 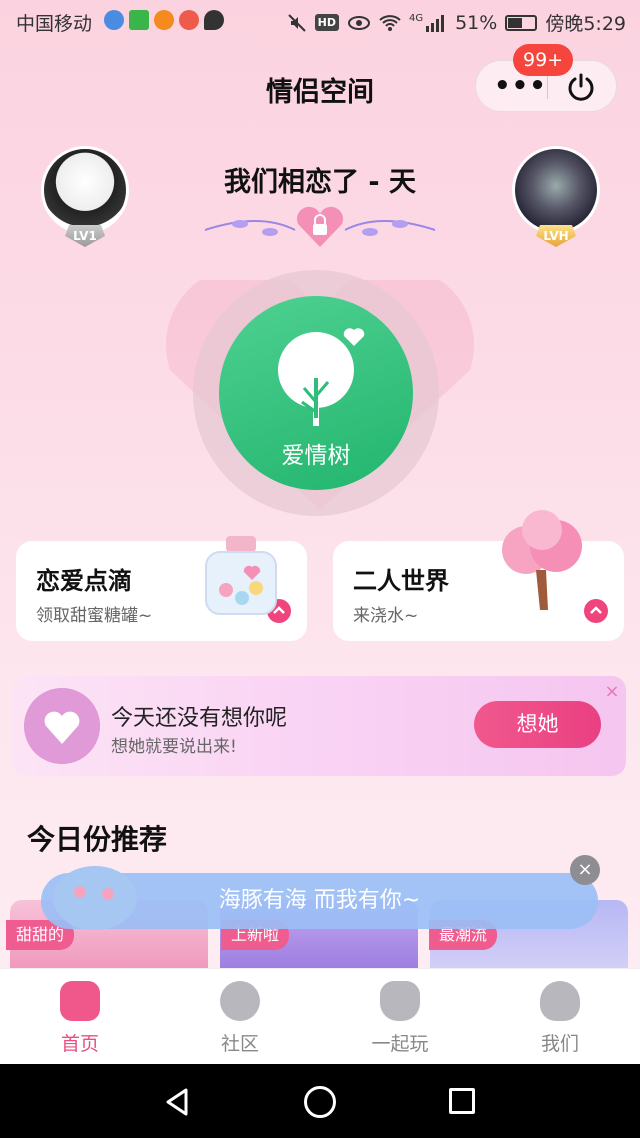 I want to click on status-bar: 中国移动 HD 4G 51% 傍晚5:29, so click(x=320, y=22).